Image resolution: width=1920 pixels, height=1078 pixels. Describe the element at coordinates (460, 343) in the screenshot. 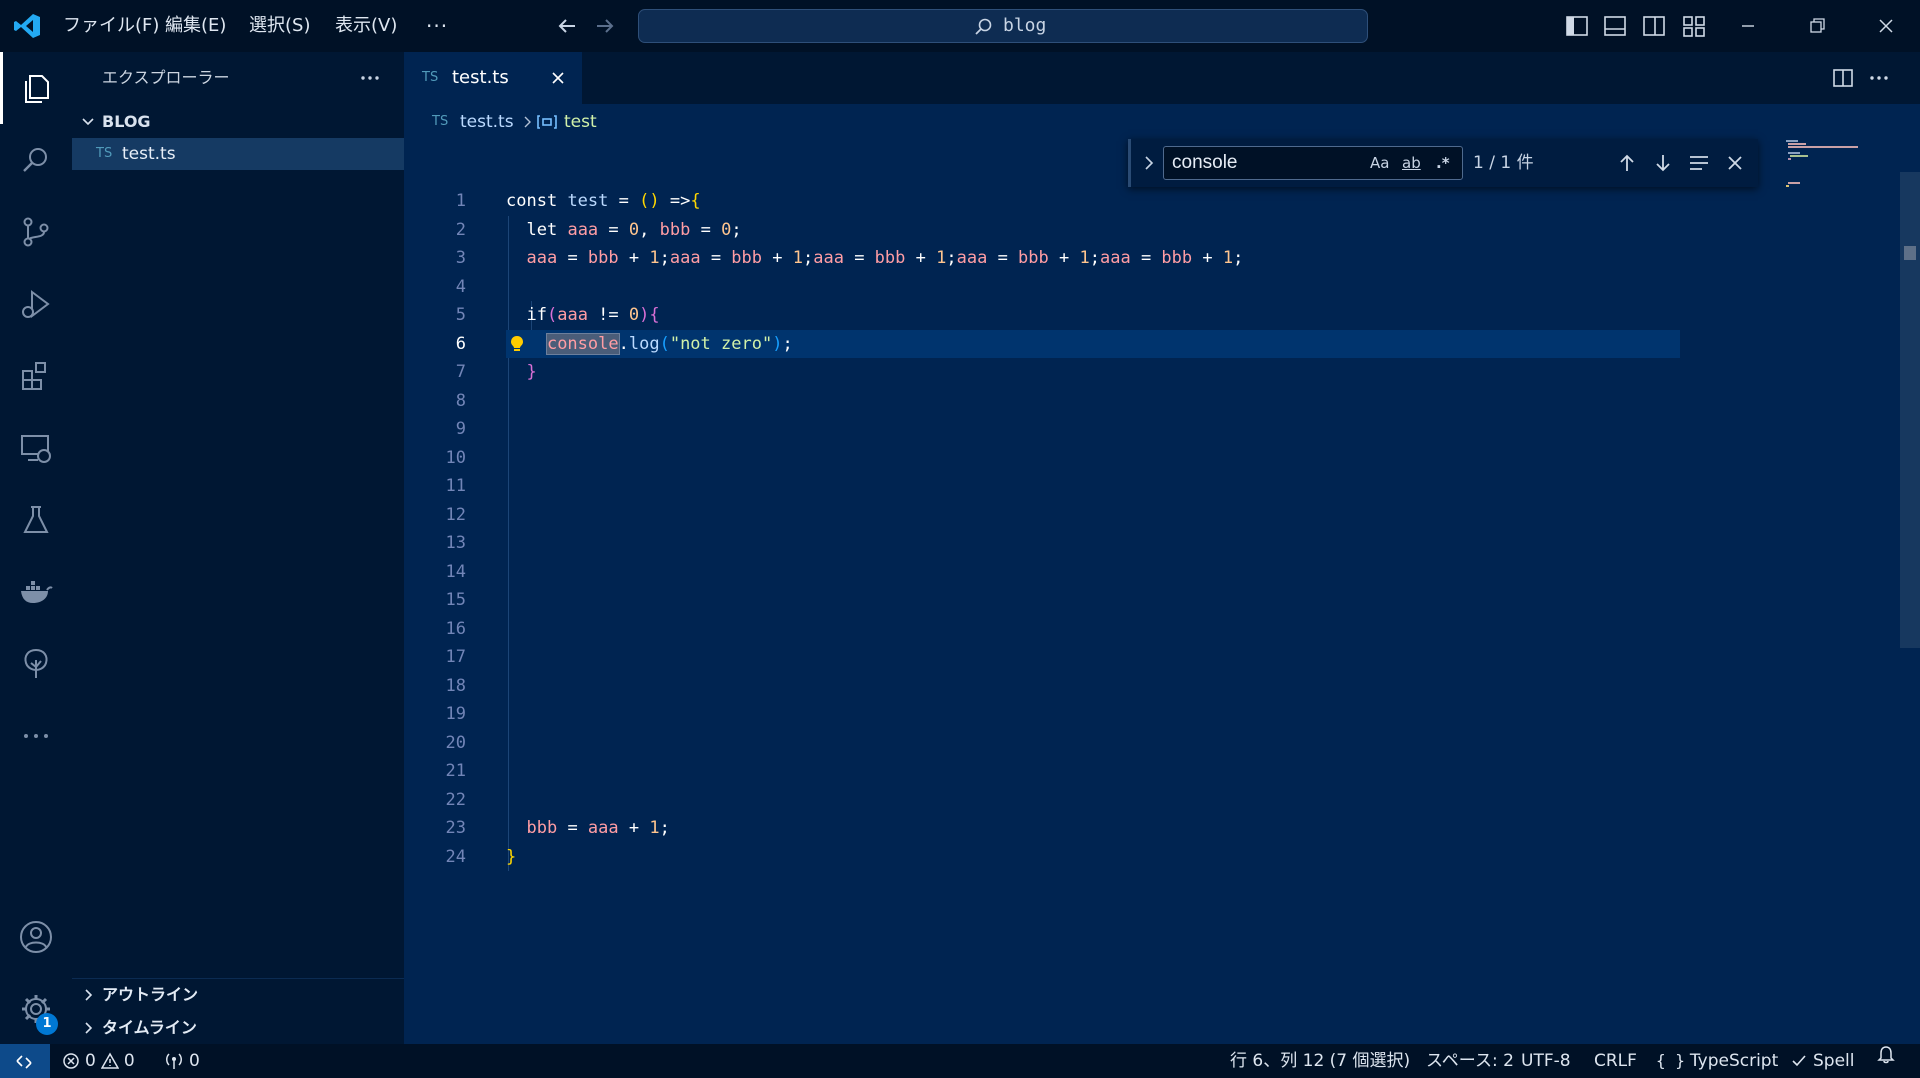

I see `line-number: 6` at that location.